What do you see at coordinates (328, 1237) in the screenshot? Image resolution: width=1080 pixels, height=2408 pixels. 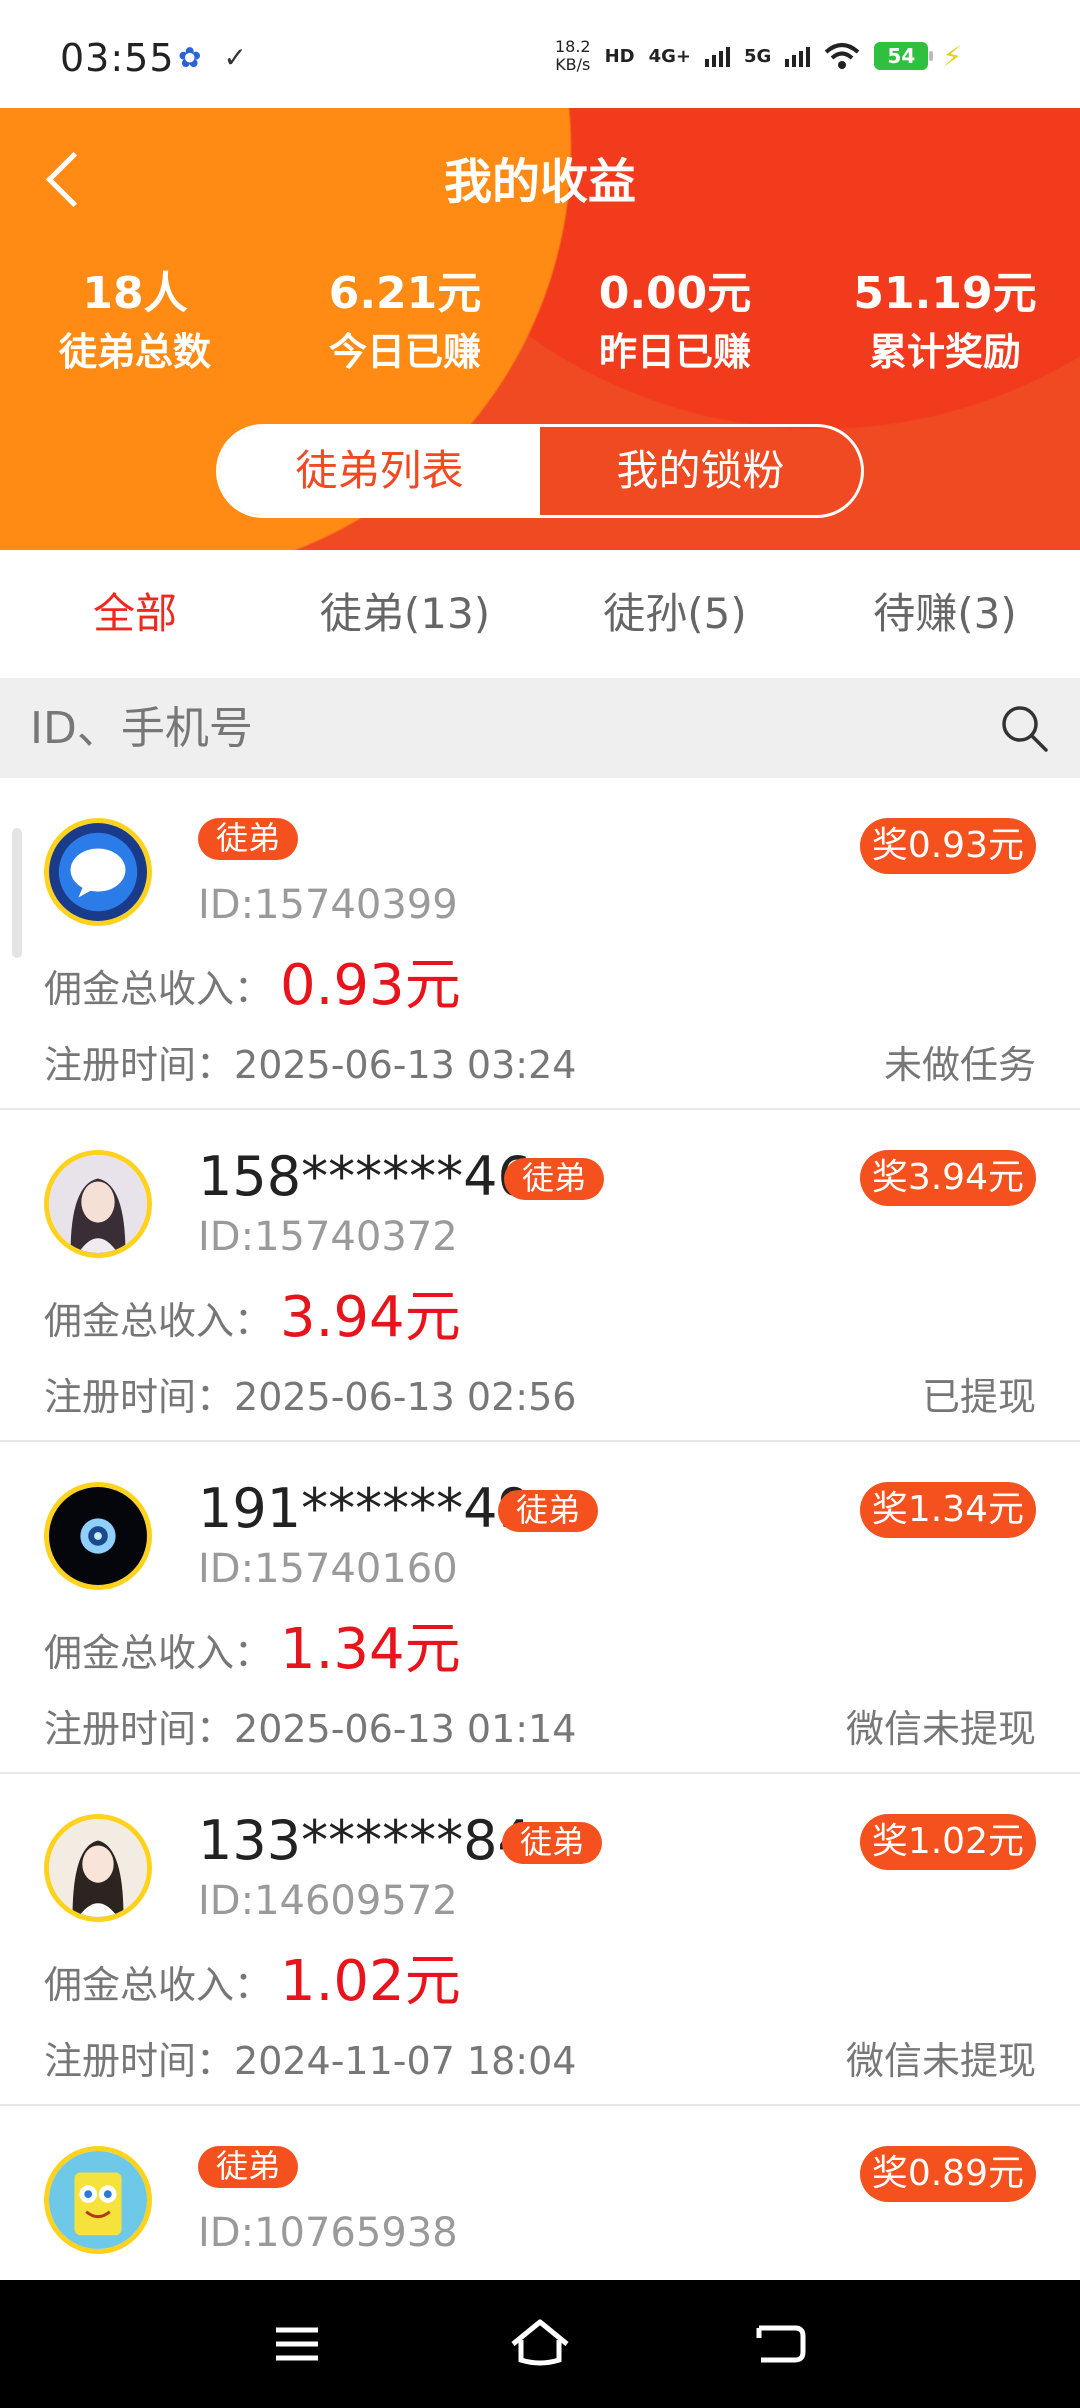 I see `user-id: ID:15740372` at bounding box center [328, 1237].